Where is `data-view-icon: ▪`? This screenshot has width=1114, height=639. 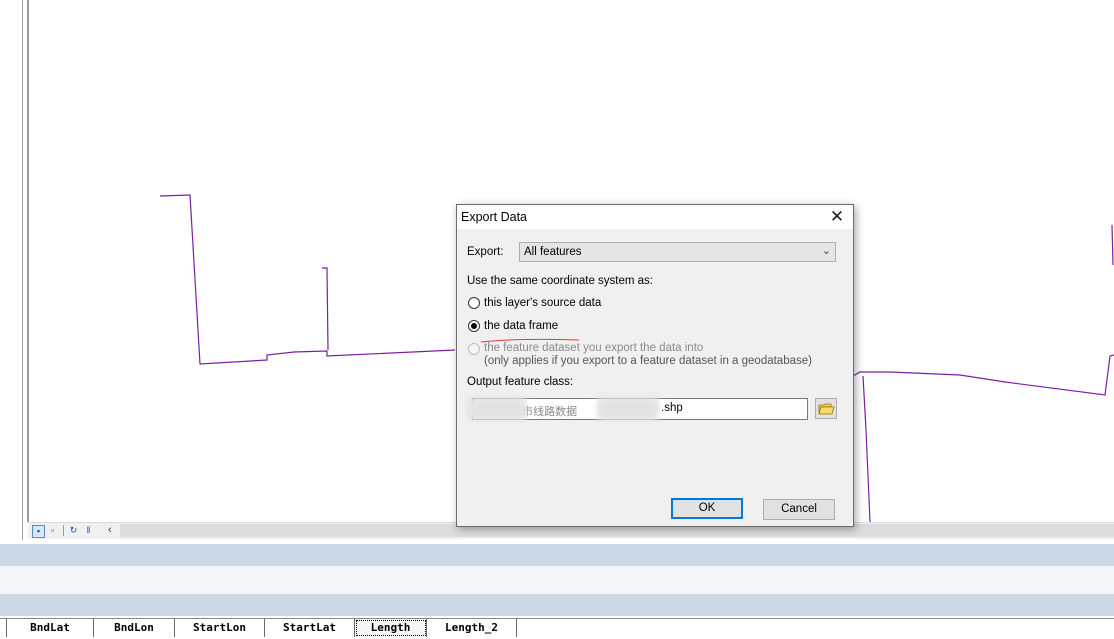 data-view-icon: ▪ is located at coordinates (38, 531).